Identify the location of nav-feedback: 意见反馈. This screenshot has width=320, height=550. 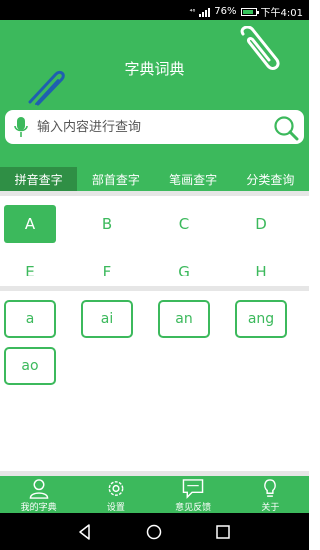
(193, 494).